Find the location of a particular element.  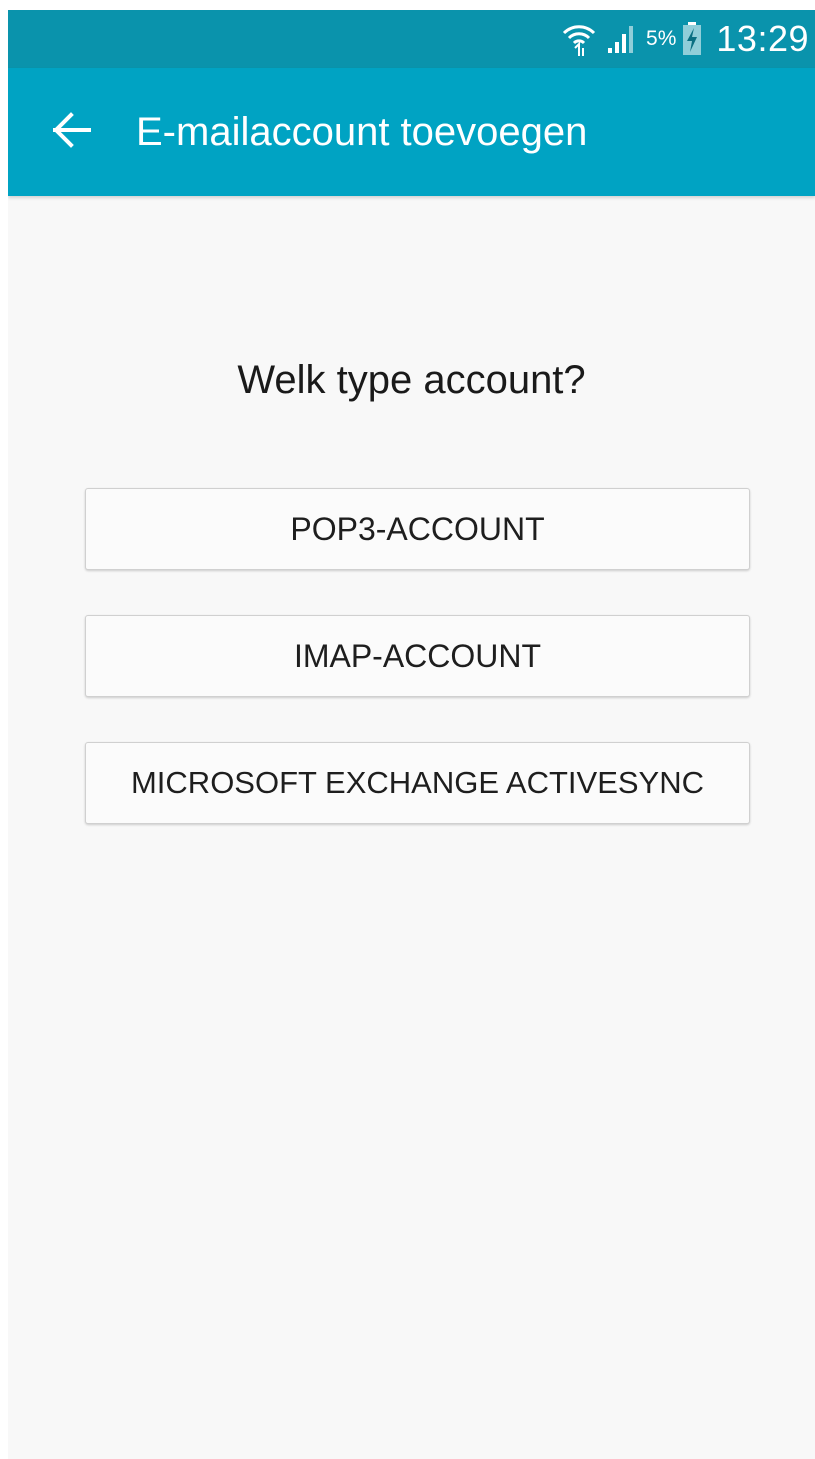

status-bar: 5% 13:29 is located at coordinates (411, 39).